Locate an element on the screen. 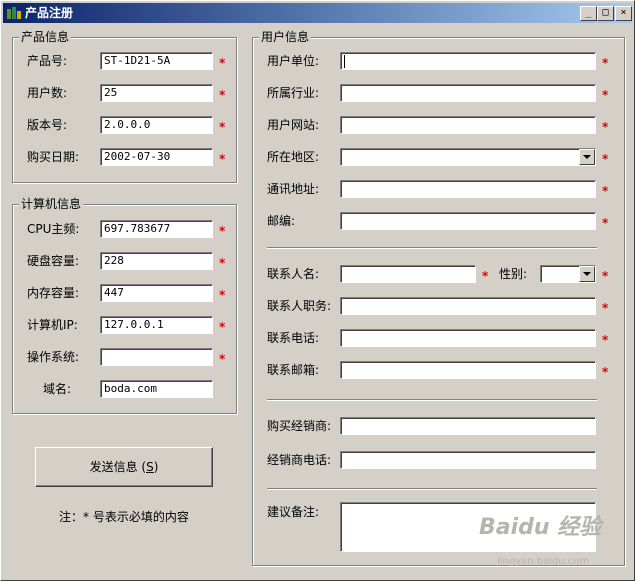 Image resolution: width=635 pixels, height=581 pixels. region-dropdown-button is located at coordinates (587, 157).